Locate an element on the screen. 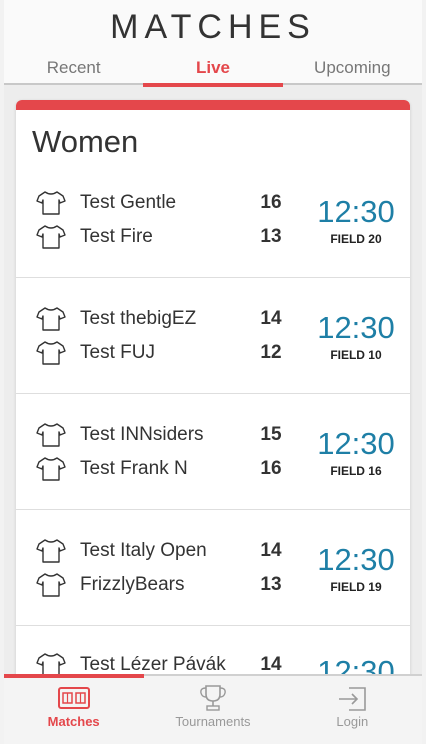 The image size is (426, 744). team-row: Test Gentle is located at coordinates (106, 203).